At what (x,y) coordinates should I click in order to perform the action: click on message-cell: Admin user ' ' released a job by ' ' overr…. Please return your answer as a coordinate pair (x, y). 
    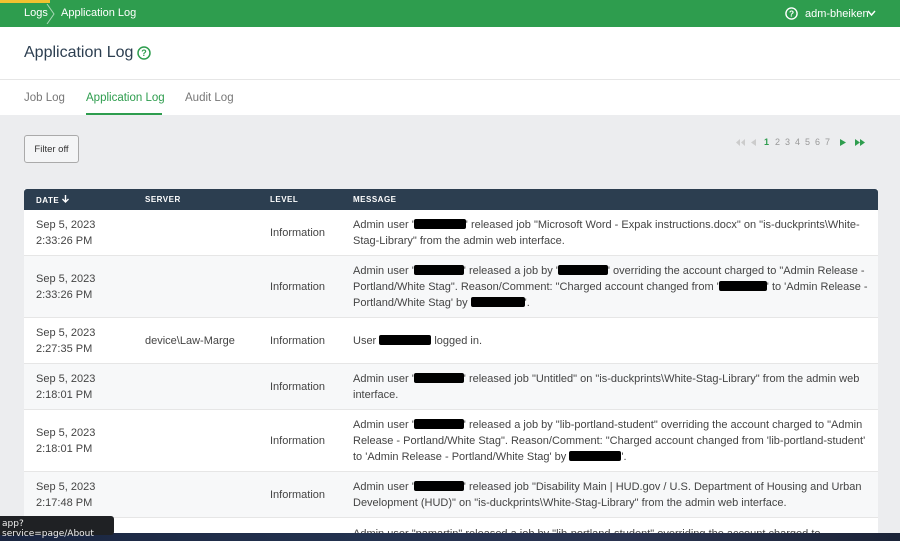
    Looking at the image, I should click on (610, 287).